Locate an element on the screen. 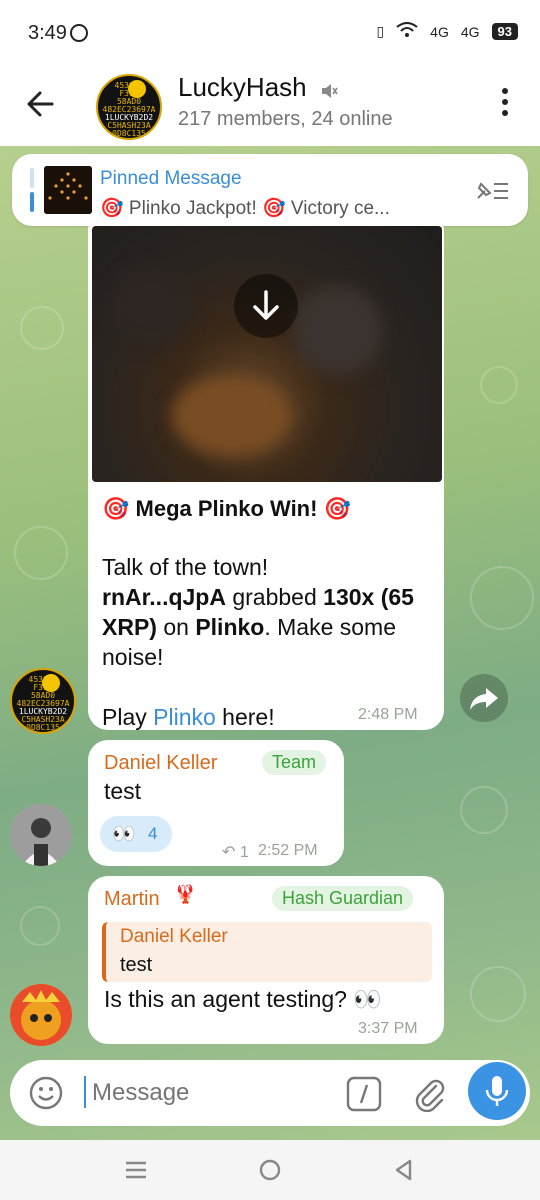  voice-record-button is located at coordinates (497, 1091).